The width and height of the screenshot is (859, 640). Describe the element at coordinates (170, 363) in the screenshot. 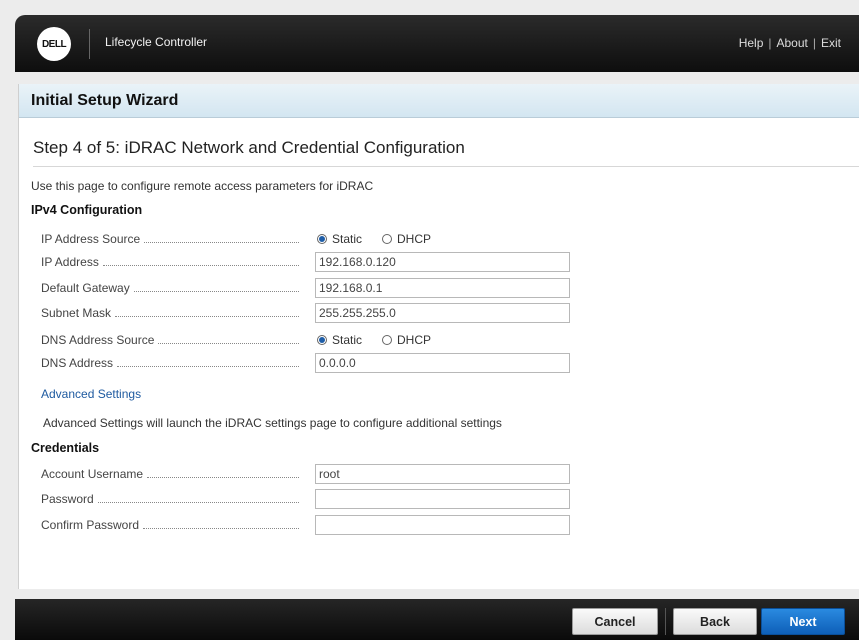

I see `dns-address-label: DNS Address` at that location.